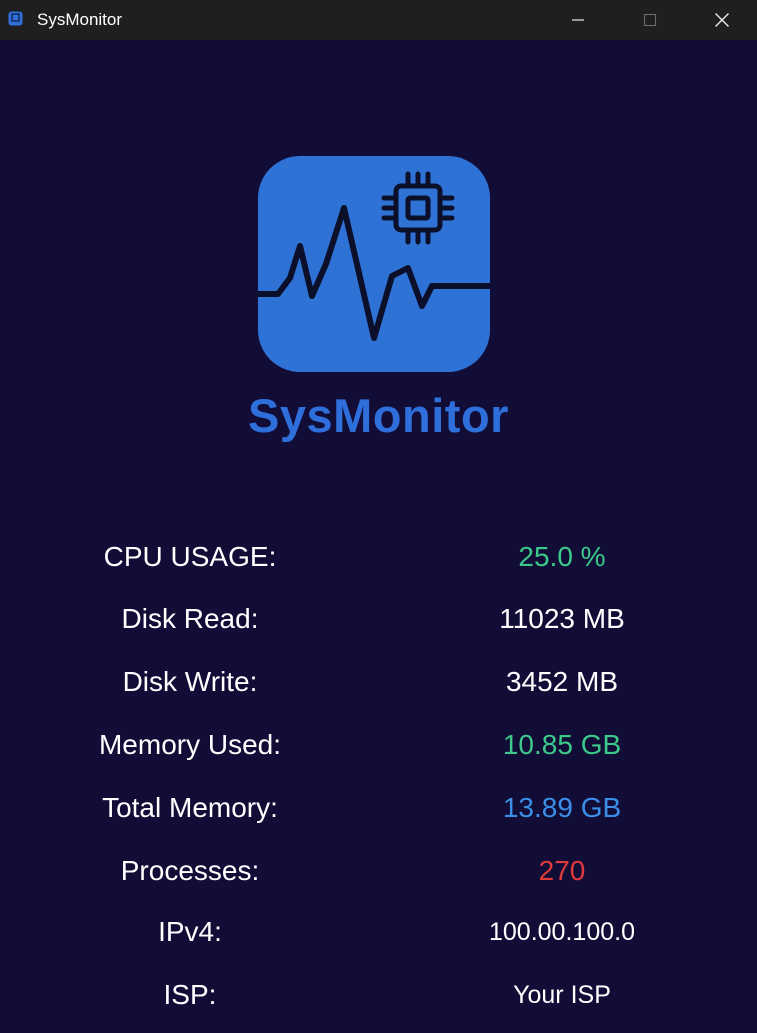 This screenshot has width=757, height=1033. I want to click on stat-row-processes: Processes: 270, so click(378, 871).